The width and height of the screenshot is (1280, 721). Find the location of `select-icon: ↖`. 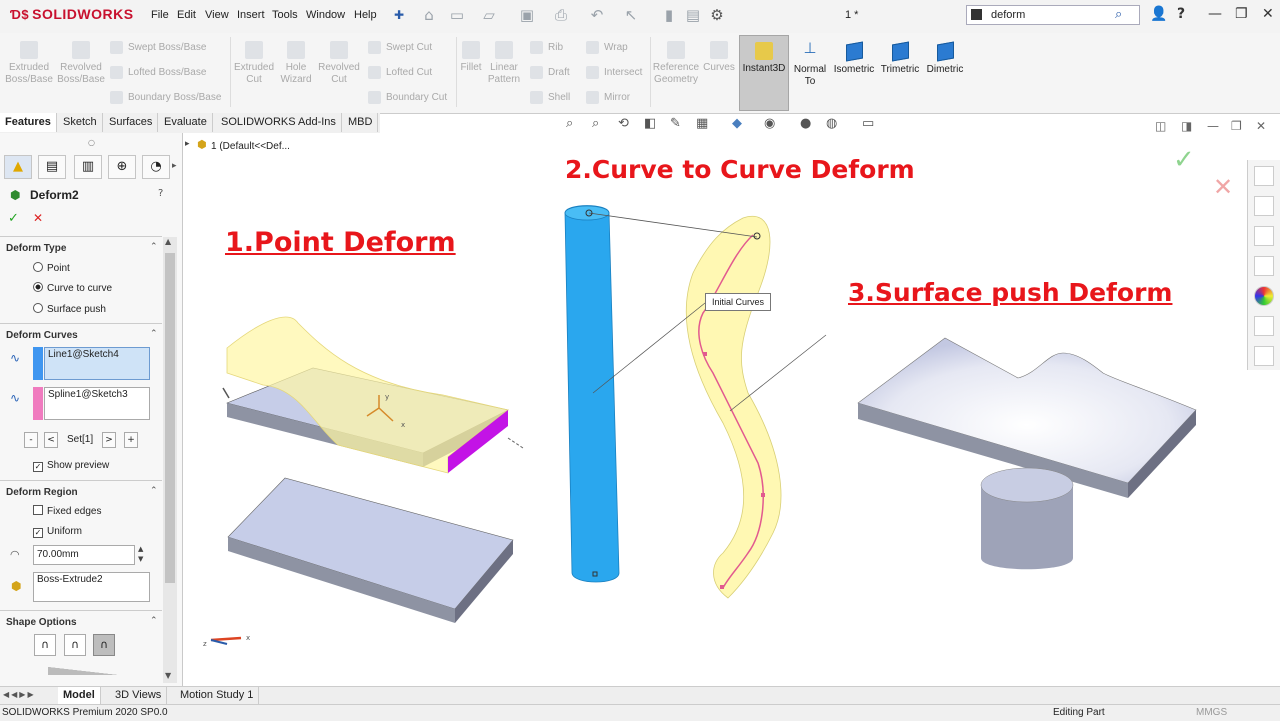

select-icon: ↖ is located at coordinates (631, 15).